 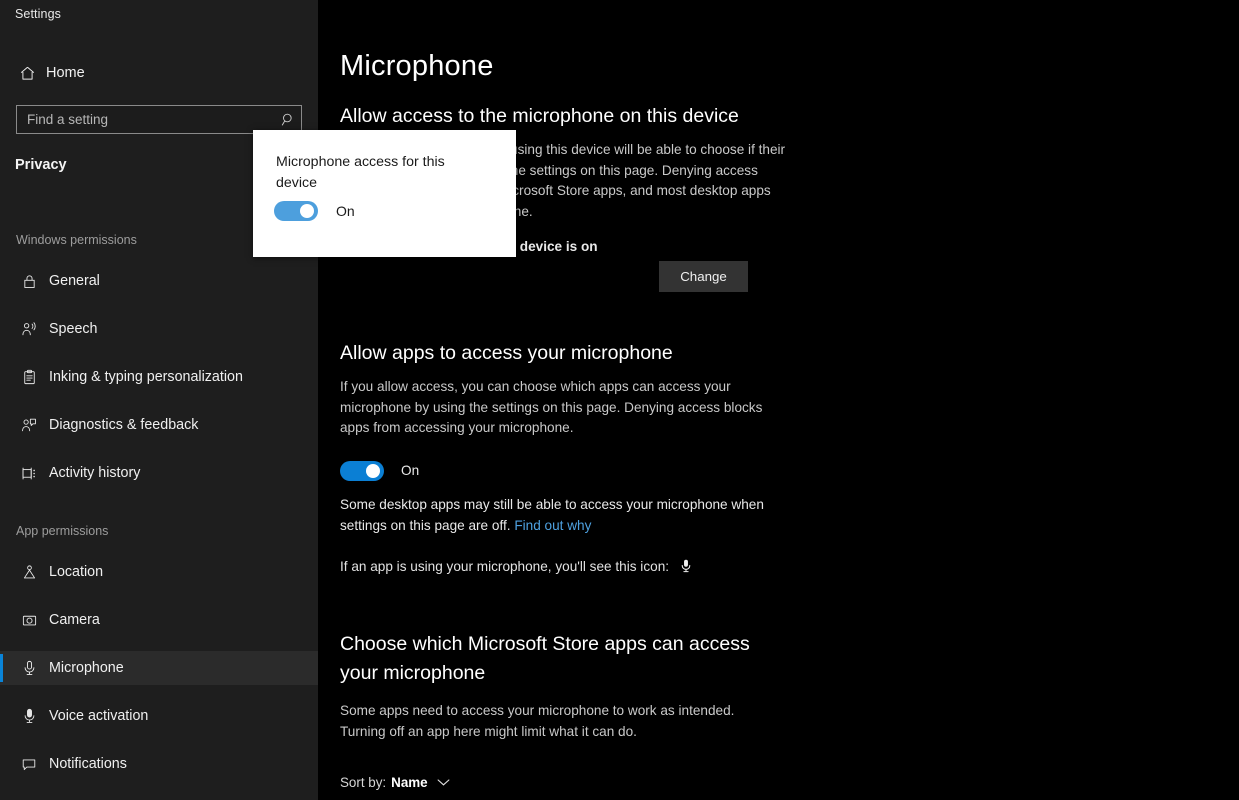 What do you see at coordinates (288, 119) in the screenshot?
I see `search-icon` at bounding box center [288, 119].